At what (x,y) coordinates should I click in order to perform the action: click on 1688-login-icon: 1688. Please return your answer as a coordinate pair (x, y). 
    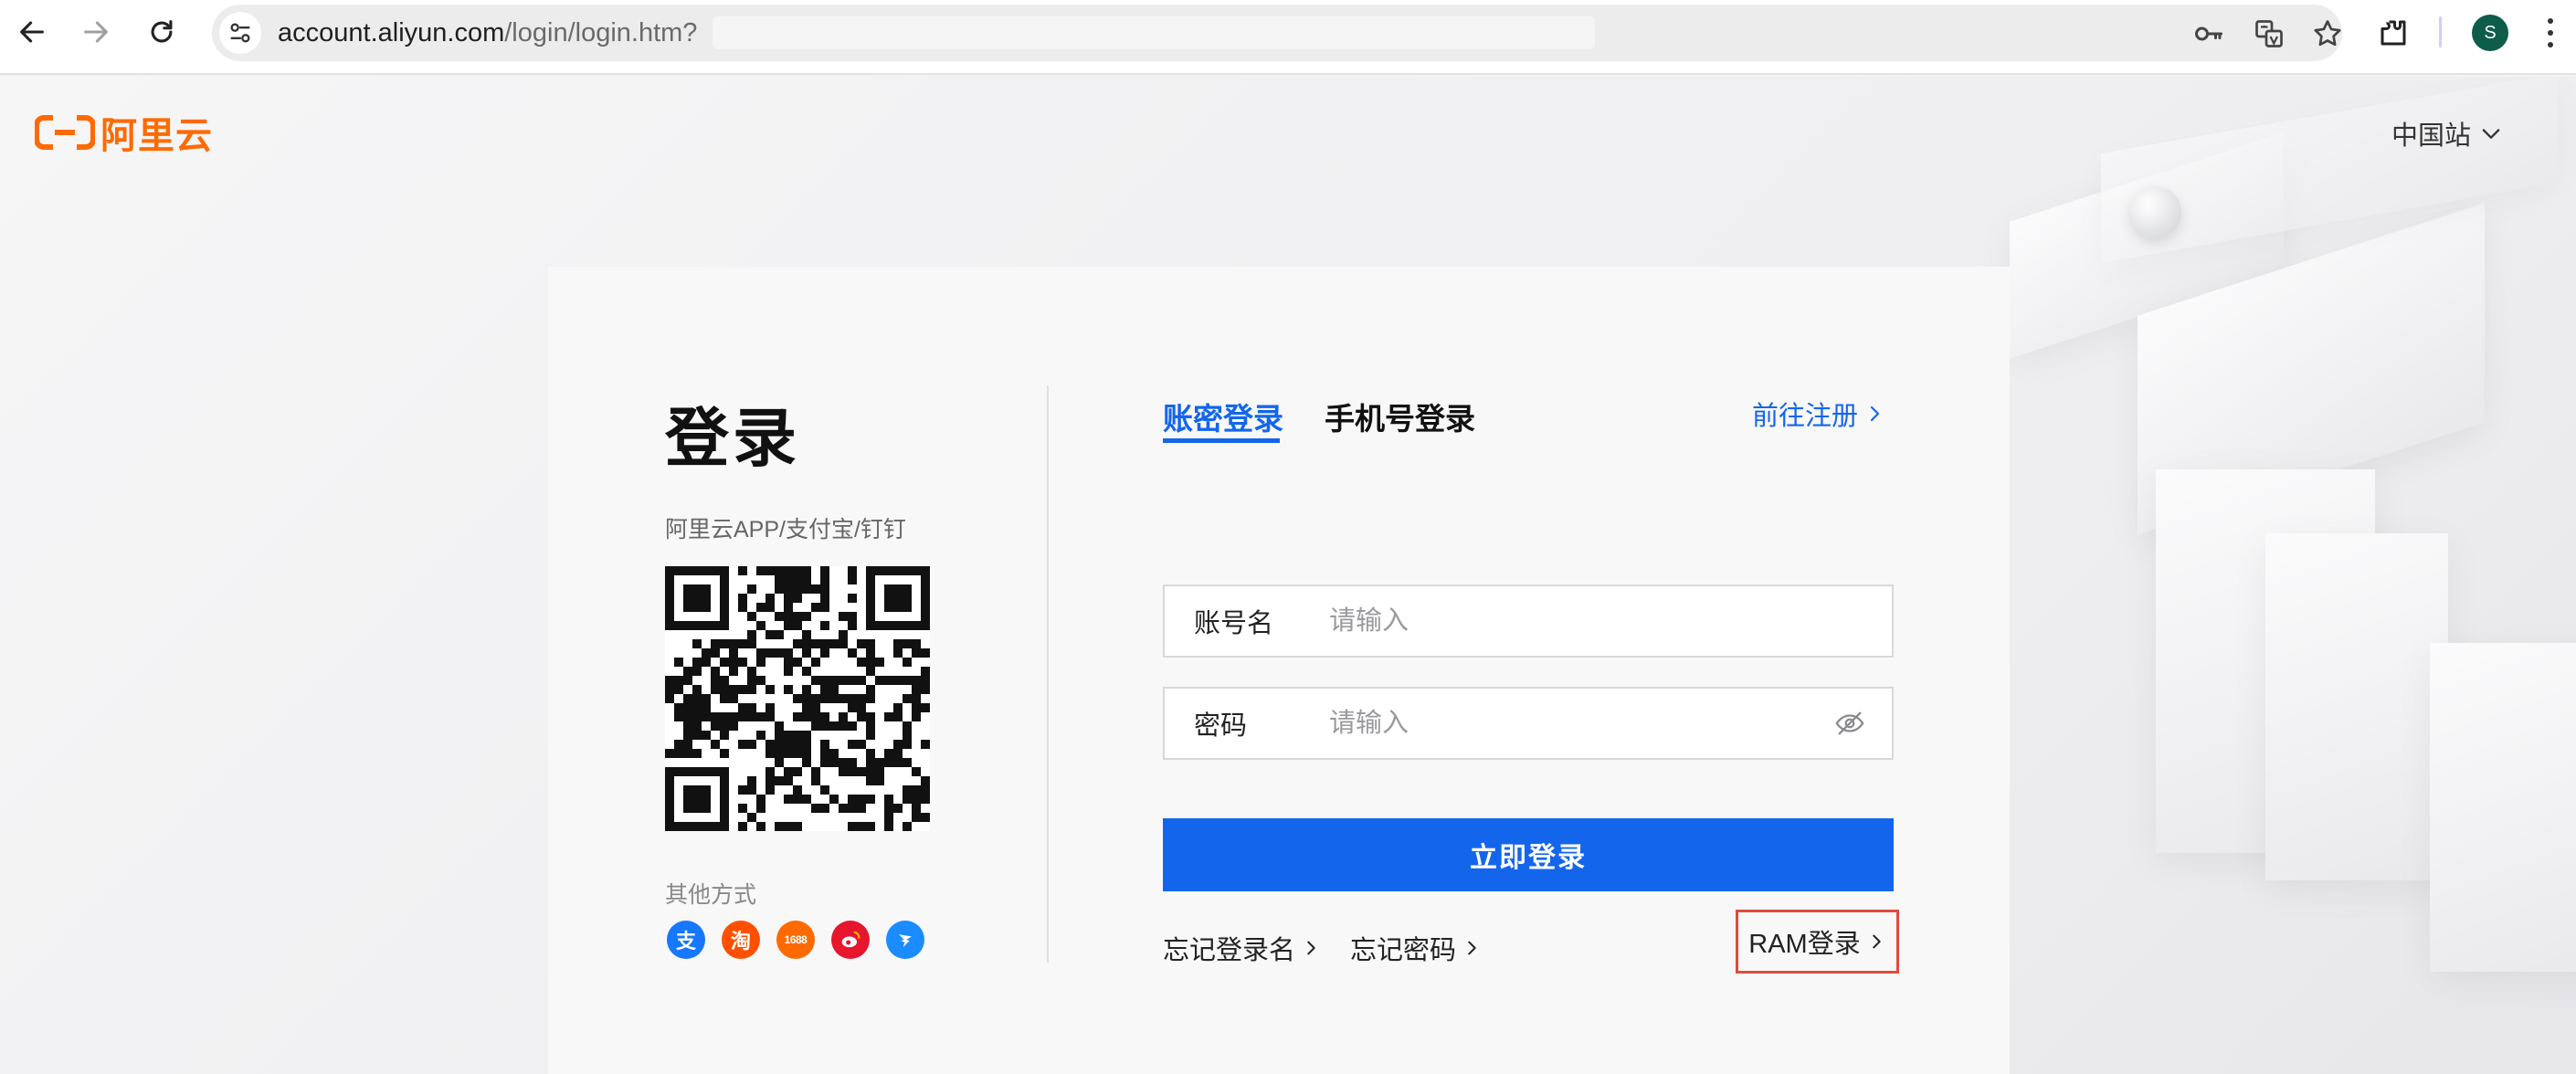
    Looking at the image, I should click on (795, 940).